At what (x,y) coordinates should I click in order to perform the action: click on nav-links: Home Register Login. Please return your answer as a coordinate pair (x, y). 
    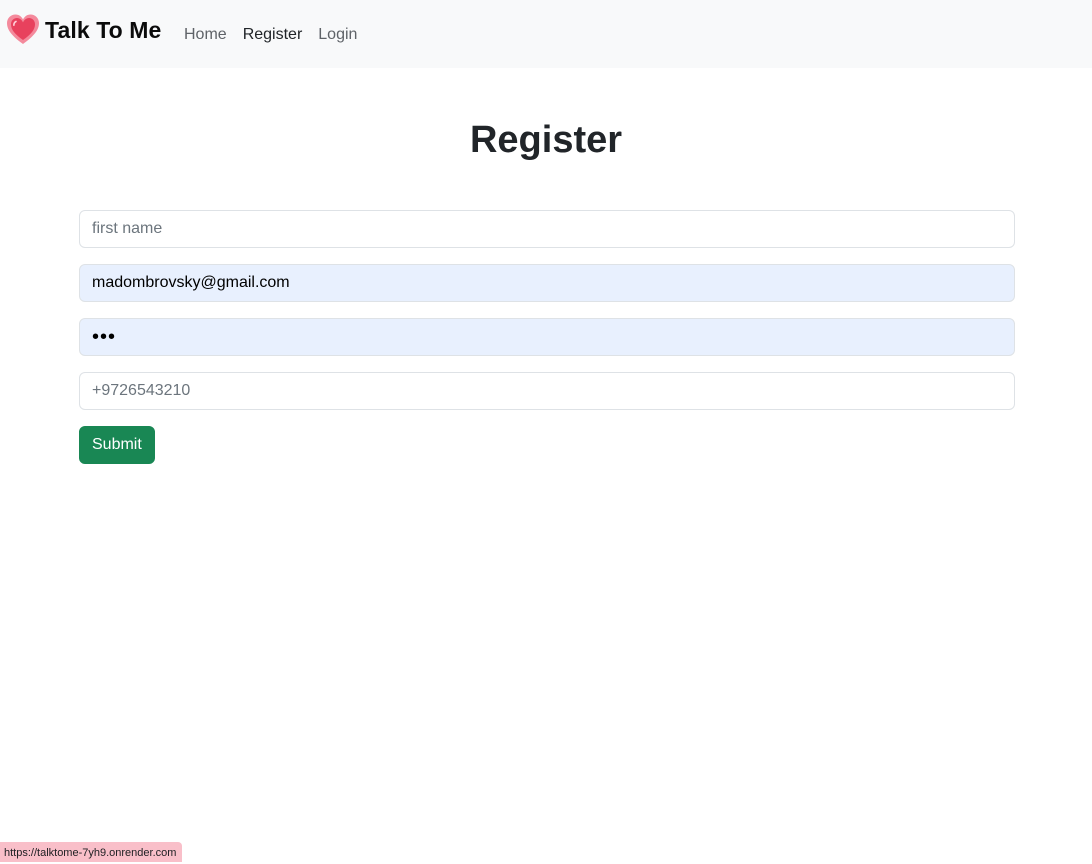
    Looking at the image, I should click on (278, 35).